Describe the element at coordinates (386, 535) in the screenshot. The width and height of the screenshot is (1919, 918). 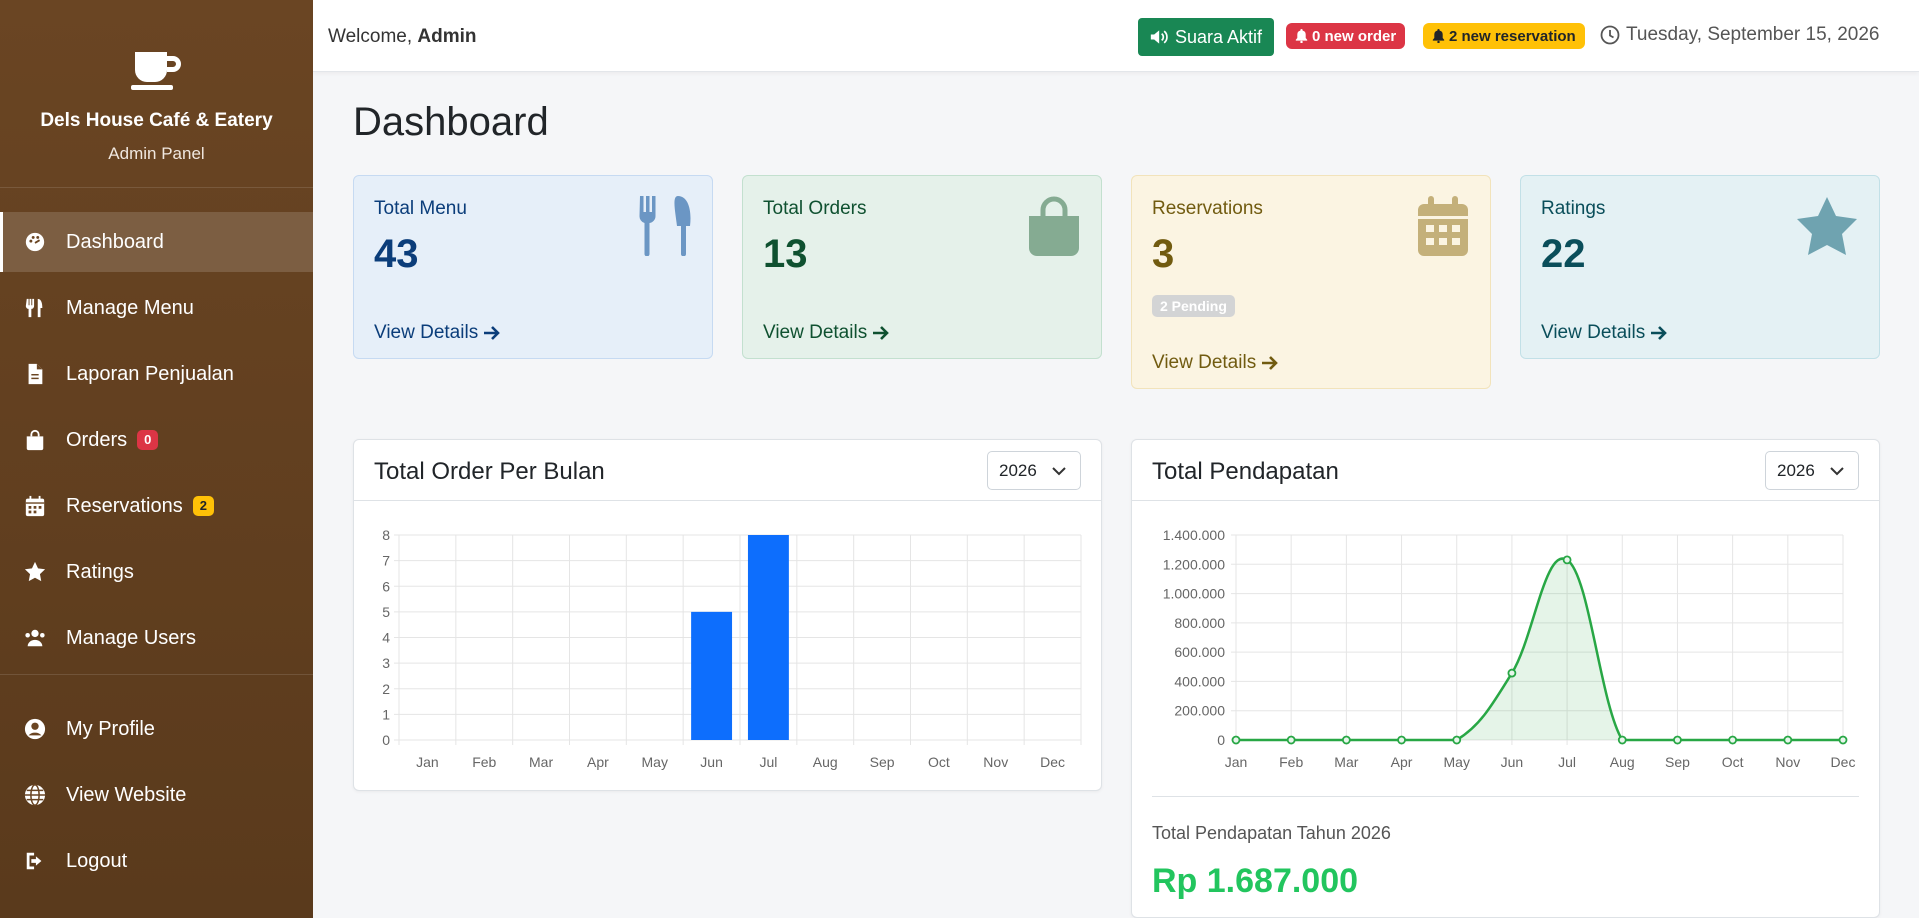
I see `y-tick-label: 8` at that location.